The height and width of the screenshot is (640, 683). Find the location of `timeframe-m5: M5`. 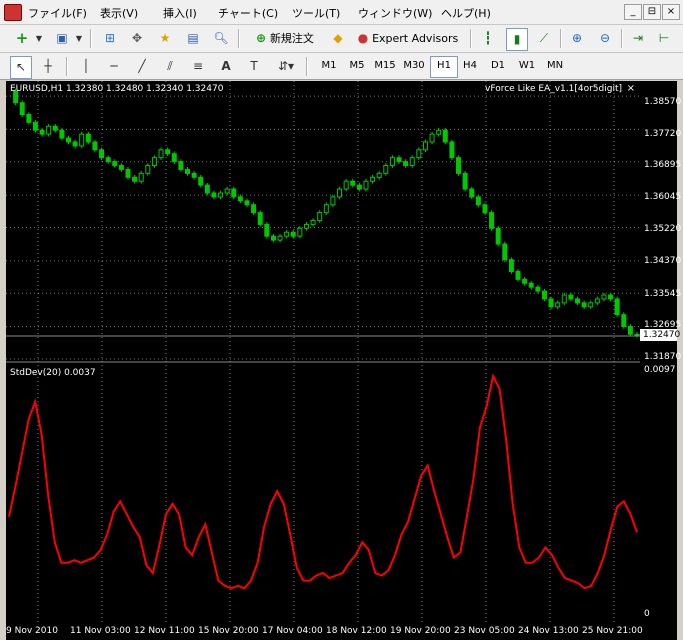

timeframe-m5: M5 is located at coordinates (357, 66).